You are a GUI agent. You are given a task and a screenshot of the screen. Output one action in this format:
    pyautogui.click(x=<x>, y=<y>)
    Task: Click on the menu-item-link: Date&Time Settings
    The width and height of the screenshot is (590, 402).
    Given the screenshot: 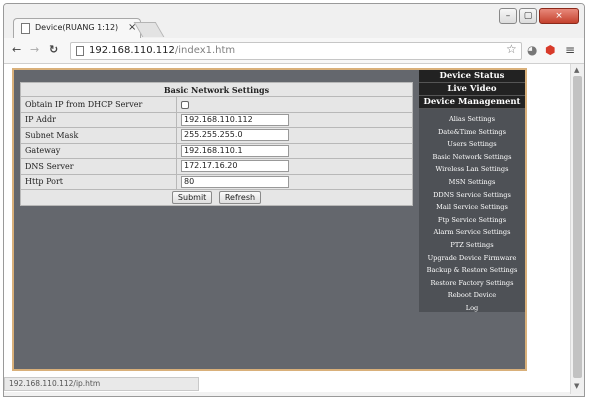 What is the action you would take?
    pyautogui.click(x=472, y=132)
    